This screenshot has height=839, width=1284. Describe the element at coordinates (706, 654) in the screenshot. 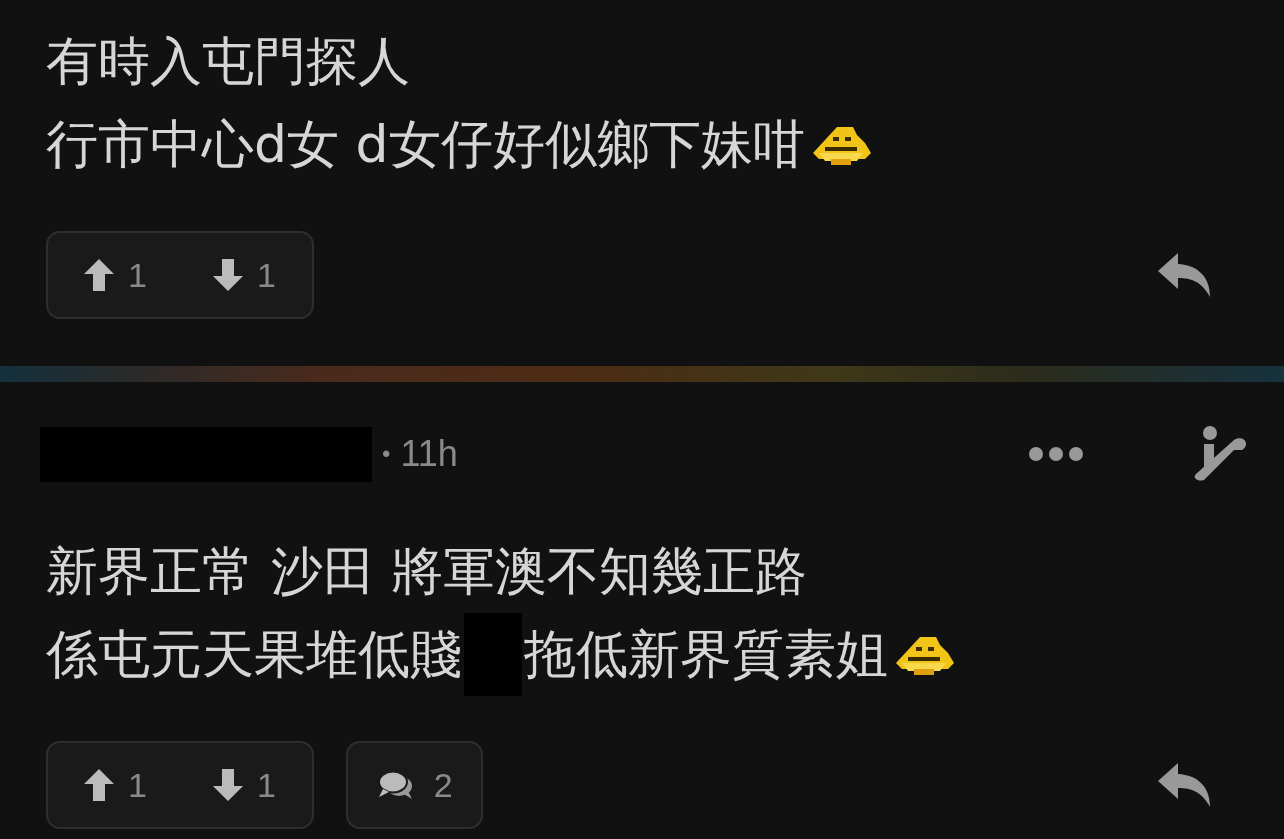

I see `post-text: 拖低新界質素姐` at that location.